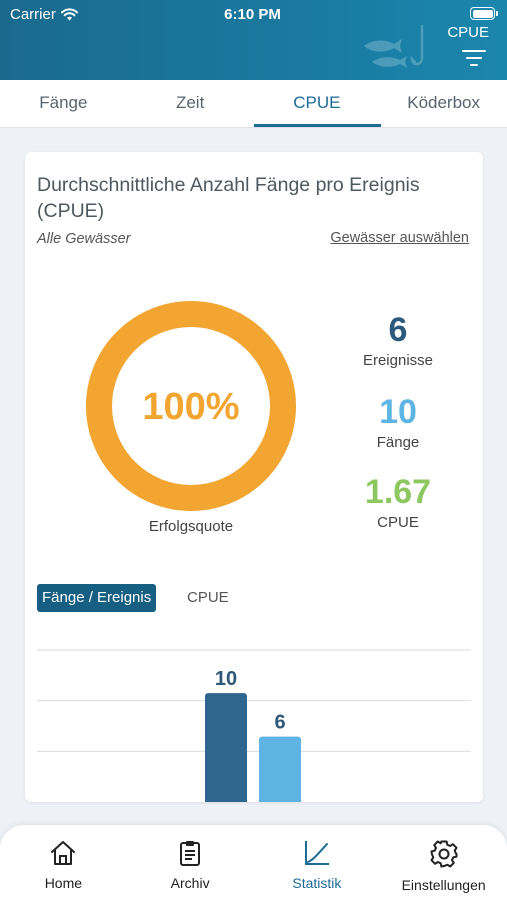 This screenshot has width=507, height=900. I want to click on events-label: Ereignisse, so click(398, 360).